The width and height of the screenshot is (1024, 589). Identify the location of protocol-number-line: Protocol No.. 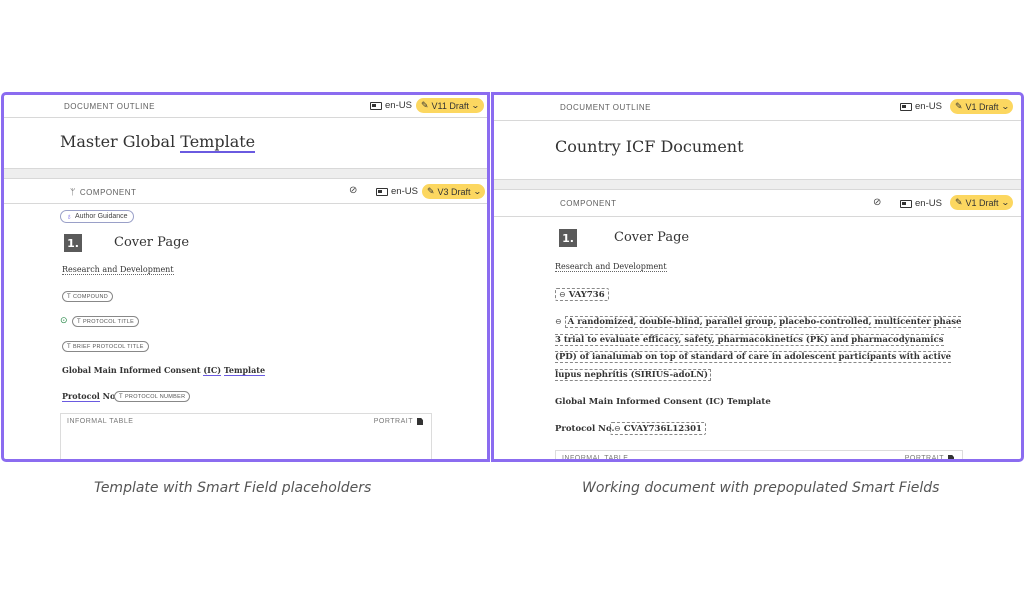
(90, 396).